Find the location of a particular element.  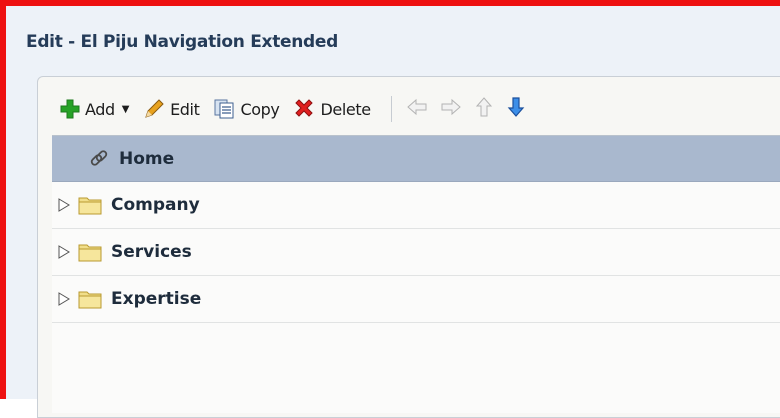

arrow-down-icon is located at coordinates (516, 109).